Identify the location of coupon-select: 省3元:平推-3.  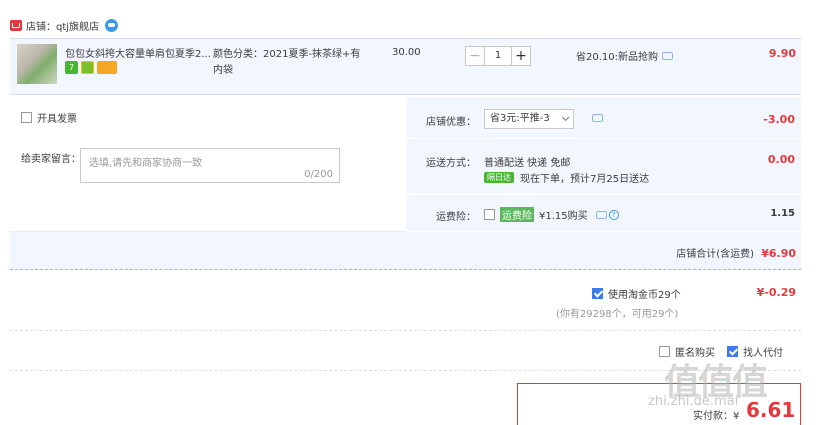
(529, 119).